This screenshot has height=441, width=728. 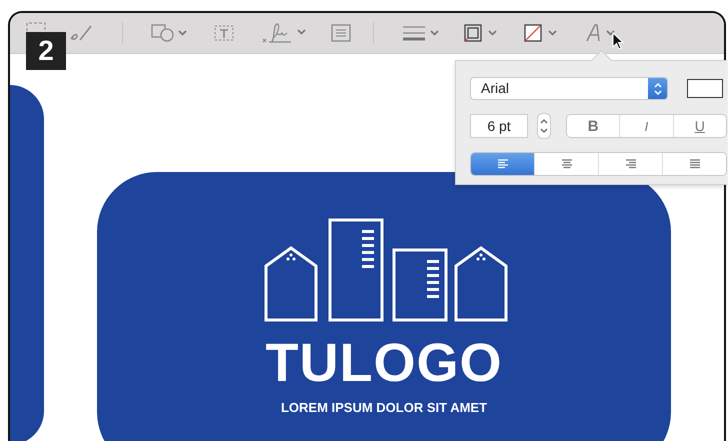 What do you see at coordinates (341, 33) in the screenshot?
I see `note-icon` at bounding box center [341, 33].